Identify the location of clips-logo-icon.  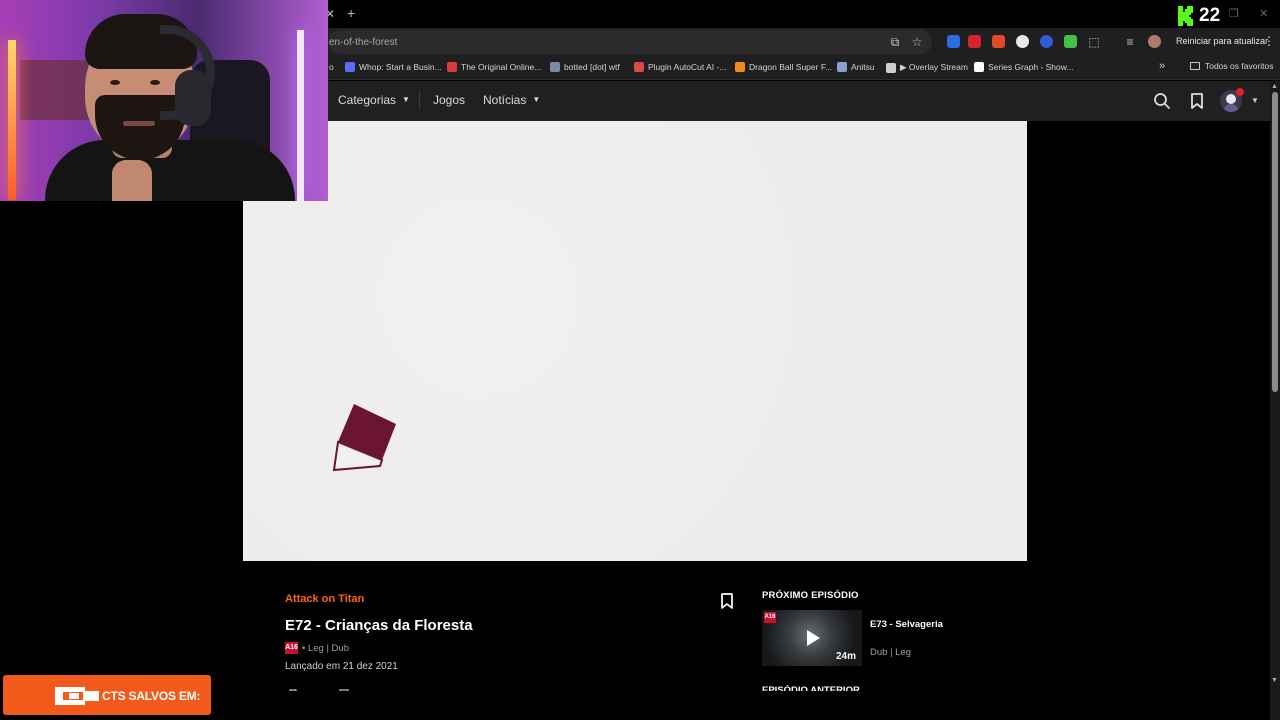
(77, 696).